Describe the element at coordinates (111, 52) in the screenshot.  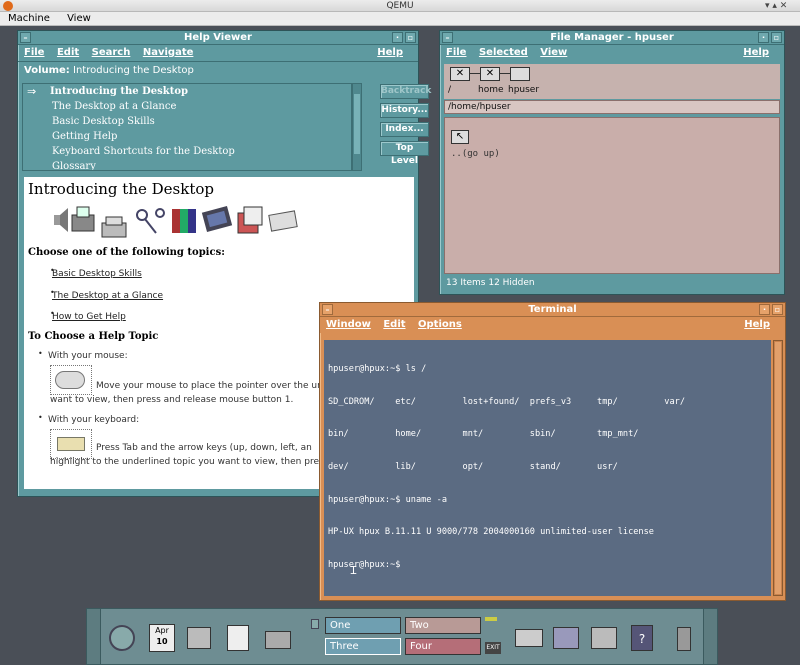
I see `menu-search: Search` at that location.